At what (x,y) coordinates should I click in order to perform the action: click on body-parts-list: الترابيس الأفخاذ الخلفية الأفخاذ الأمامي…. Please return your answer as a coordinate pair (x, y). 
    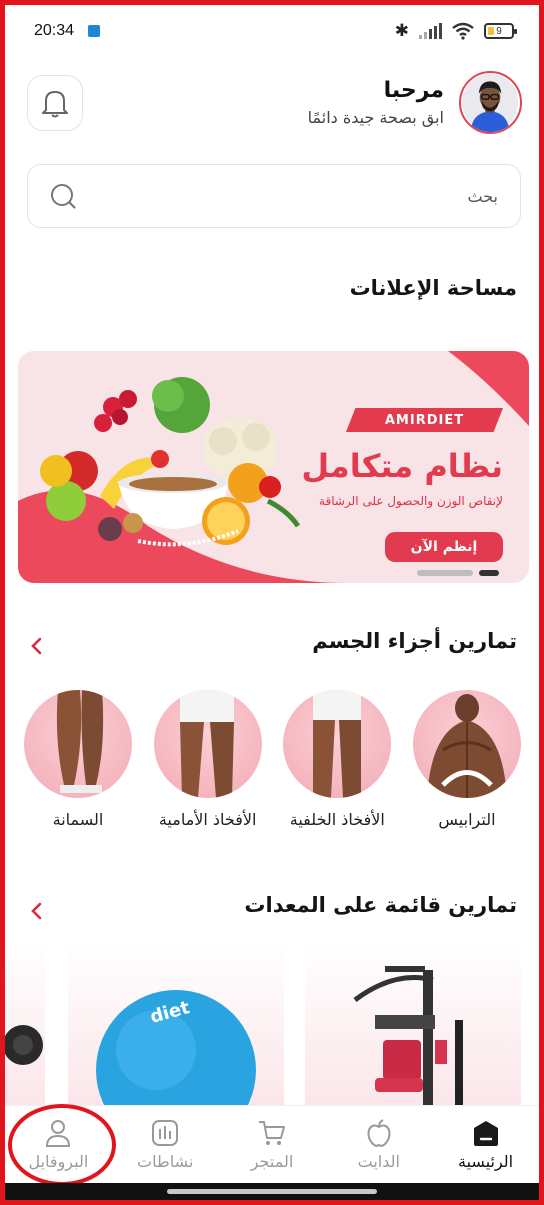
    Looking at the image, I should click on (272, 761).